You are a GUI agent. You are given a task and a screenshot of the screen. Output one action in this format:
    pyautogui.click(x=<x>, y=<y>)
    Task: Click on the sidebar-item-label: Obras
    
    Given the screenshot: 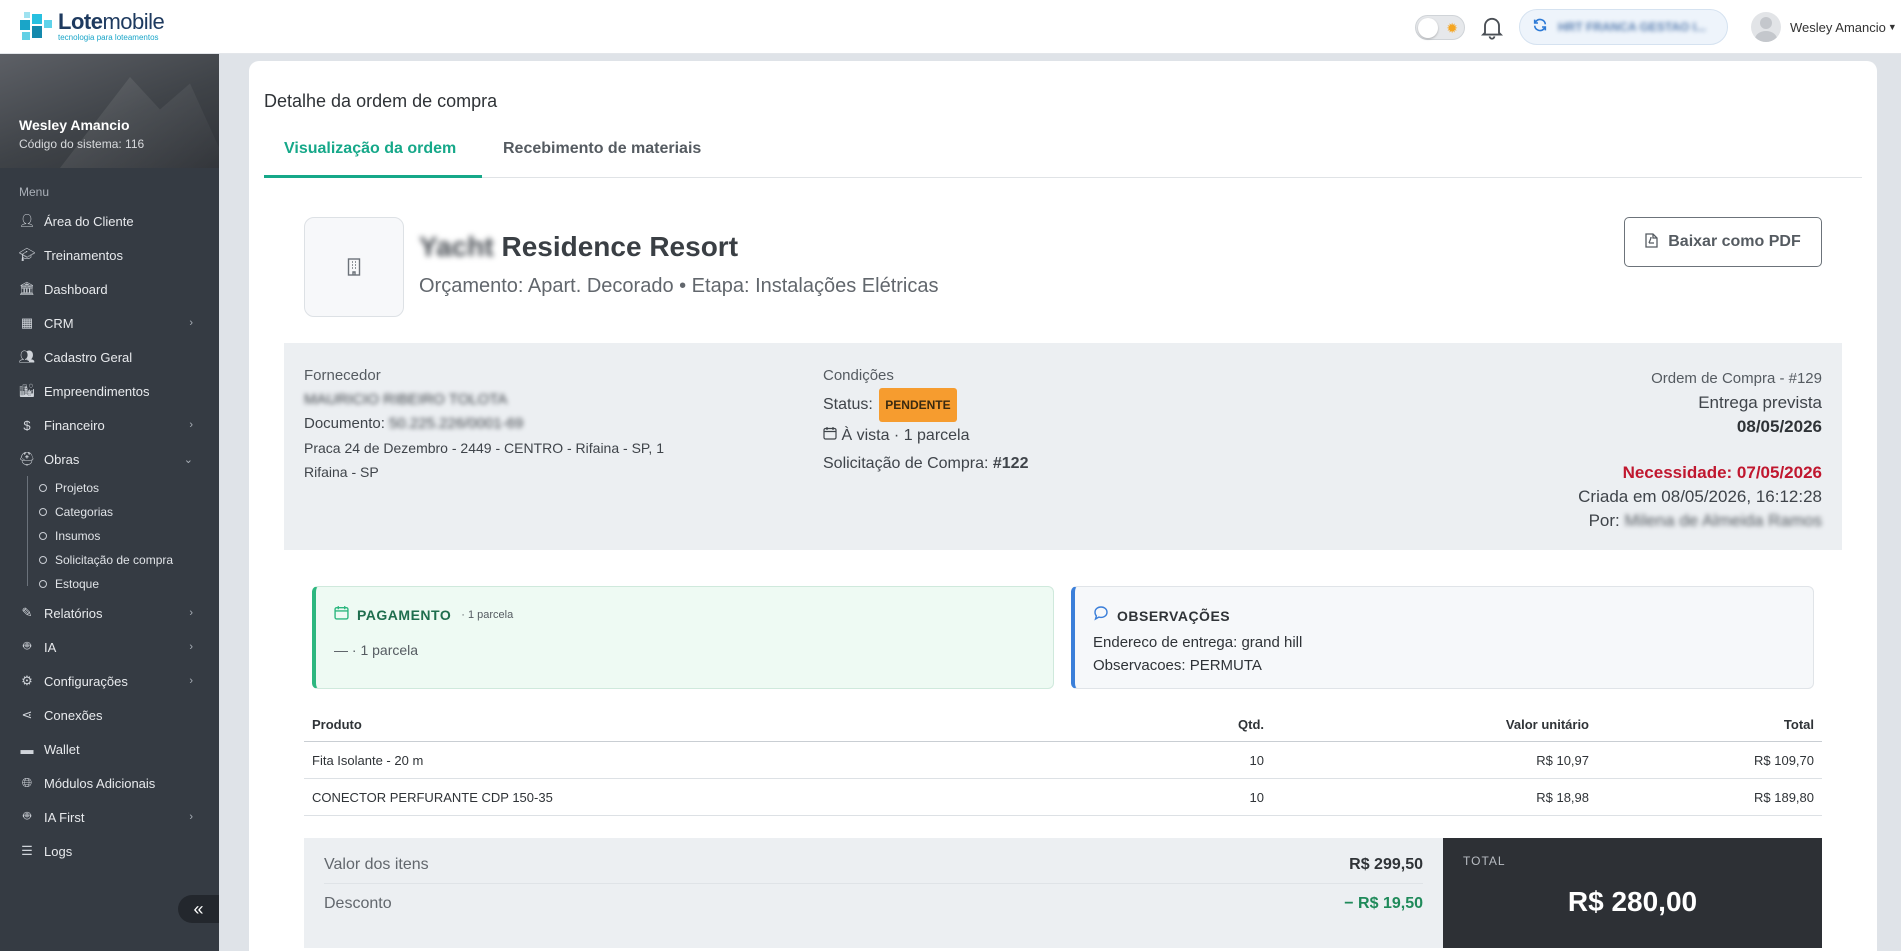 What is the action you would take?
    pyautogui.click(x=62, y=459)
    